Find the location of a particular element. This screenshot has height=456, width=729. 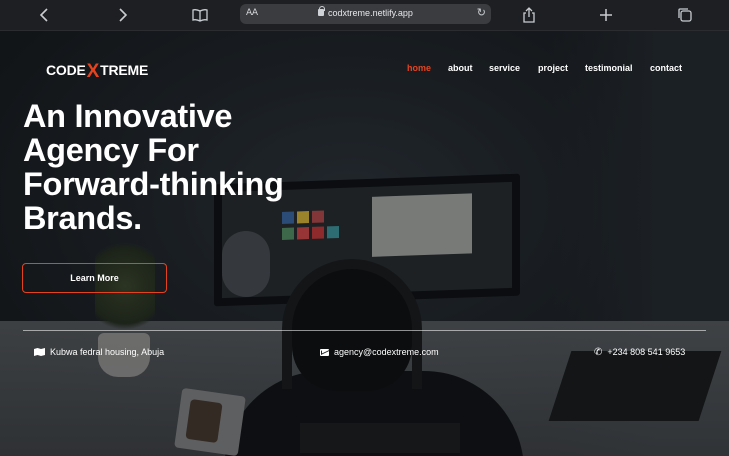

browser-toolbar: AA codxtreme.netlify.app ↻ is located at coordinates (364, 15).